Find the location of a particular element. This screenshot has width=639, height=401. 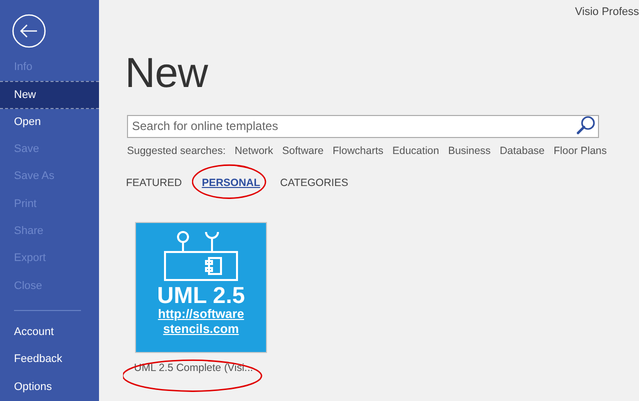

tab: FEATURED is located at coordinates (154, 184).